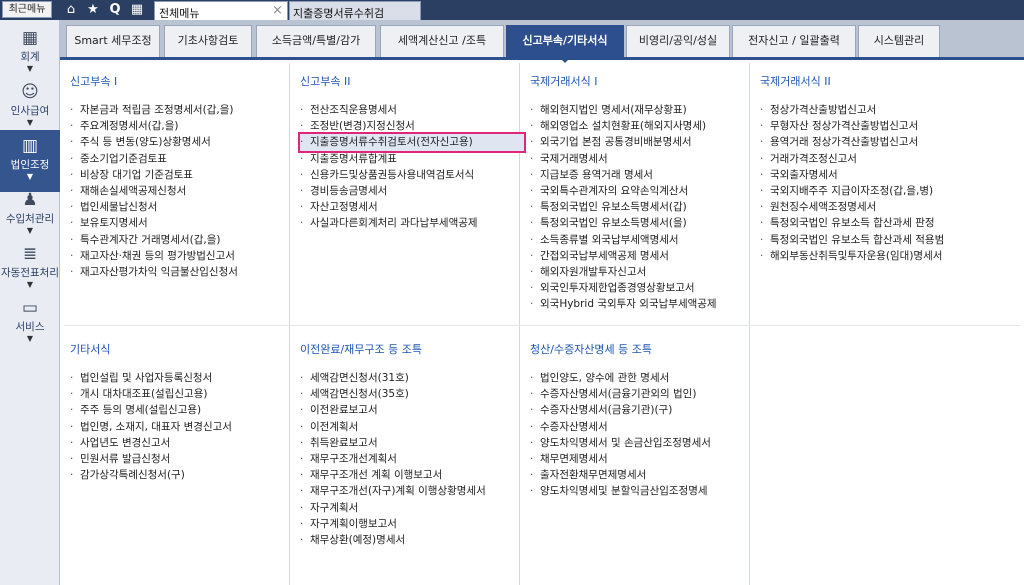  What do you see at coordinates (412, 126) in the screenshot?
I see `menu-item: 조정반(변경)지정신청서` at bounding box center [412, 126].